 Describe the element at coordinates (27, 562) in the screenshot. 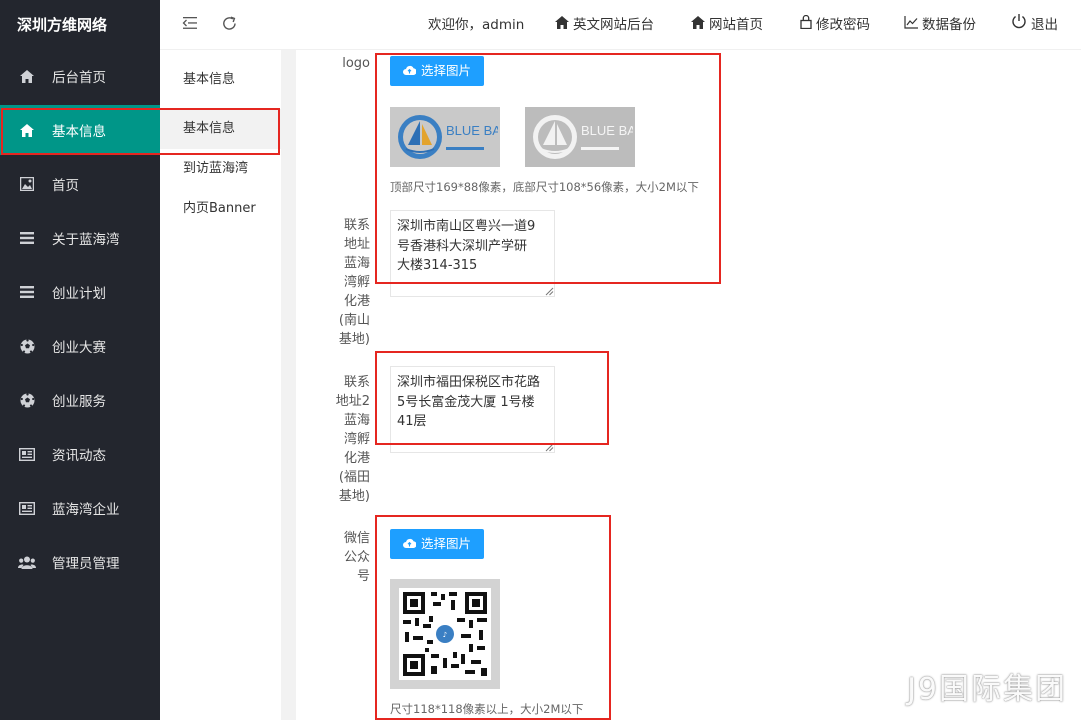

I see `users-icon` at that location.